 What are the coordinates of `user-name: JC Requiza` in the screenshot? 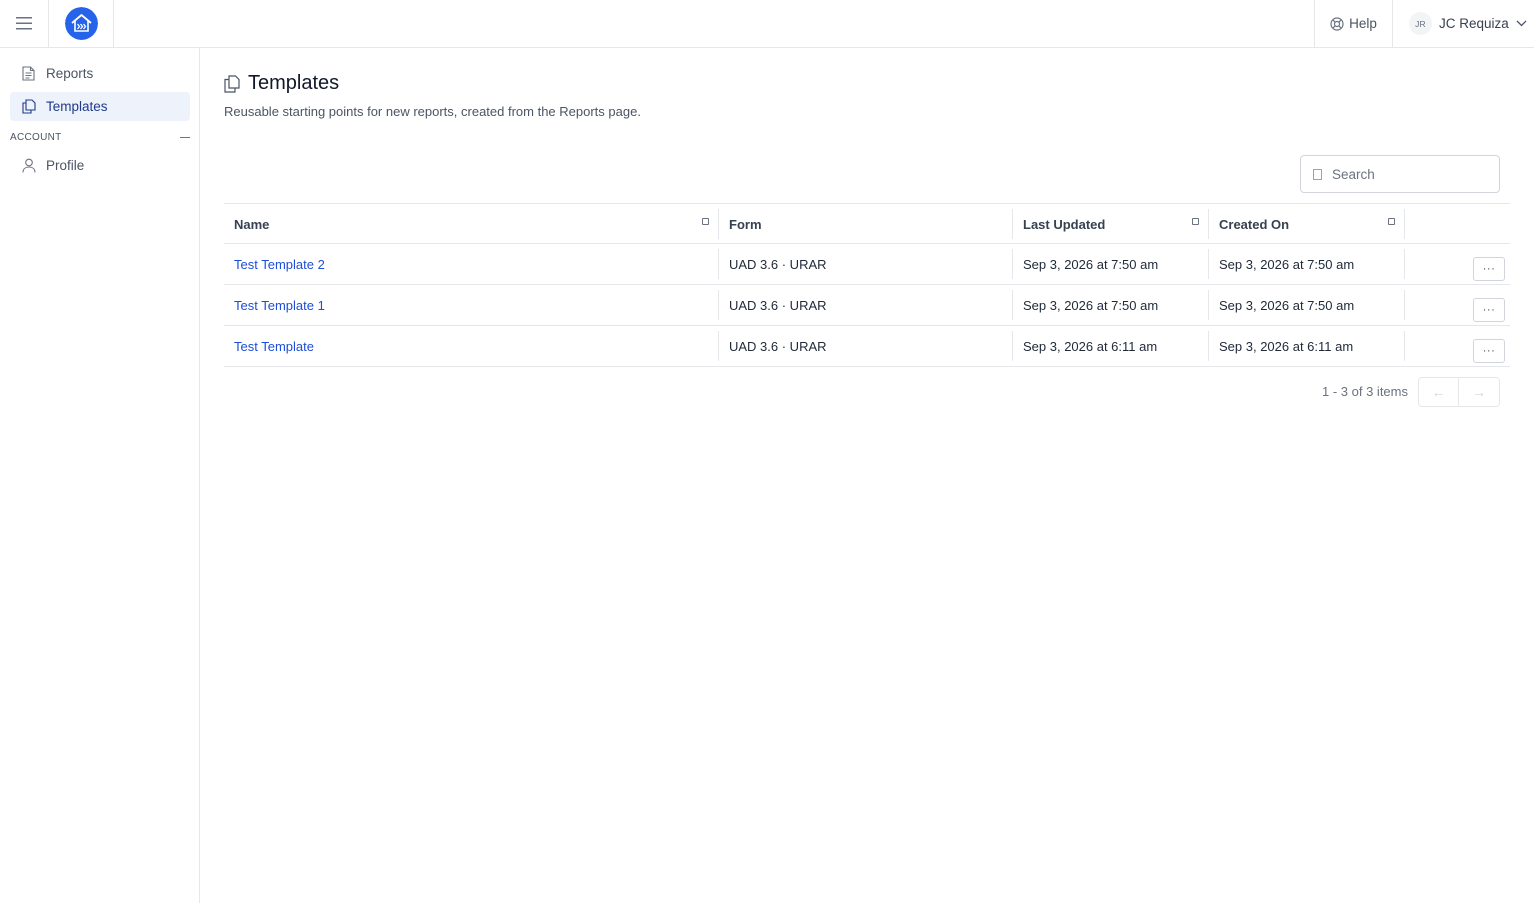 It's located at (1474, 23).